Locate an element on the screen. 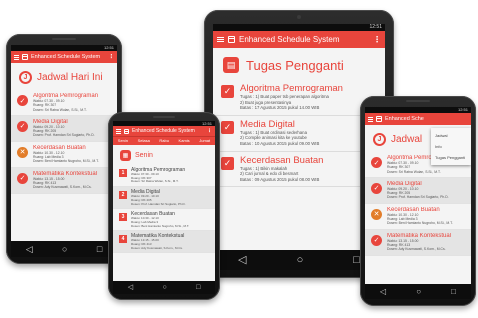 This screenshot has width=478, height=318. right-speaker is located at coordinates (418, 101).